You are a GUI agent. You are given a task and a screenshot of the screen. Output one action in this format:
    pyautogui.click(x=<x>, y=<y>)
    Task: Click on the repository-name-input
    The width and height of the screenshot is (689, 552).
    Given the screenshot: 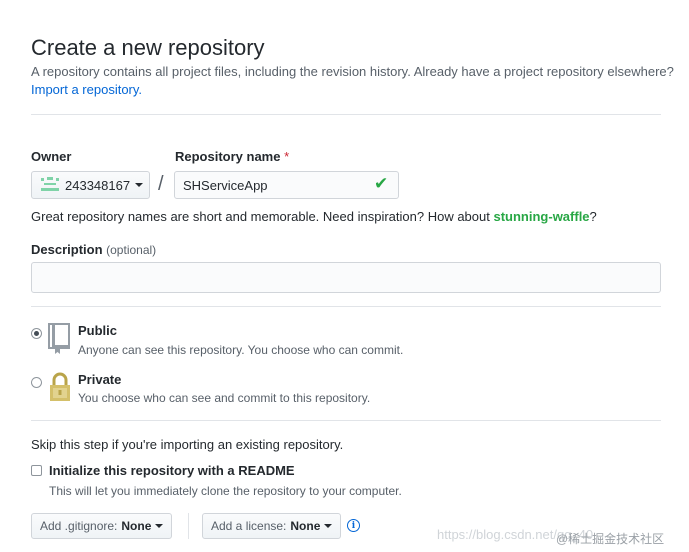 What is the action you would take?
    pyautogui.click(x=286, y=185)
    